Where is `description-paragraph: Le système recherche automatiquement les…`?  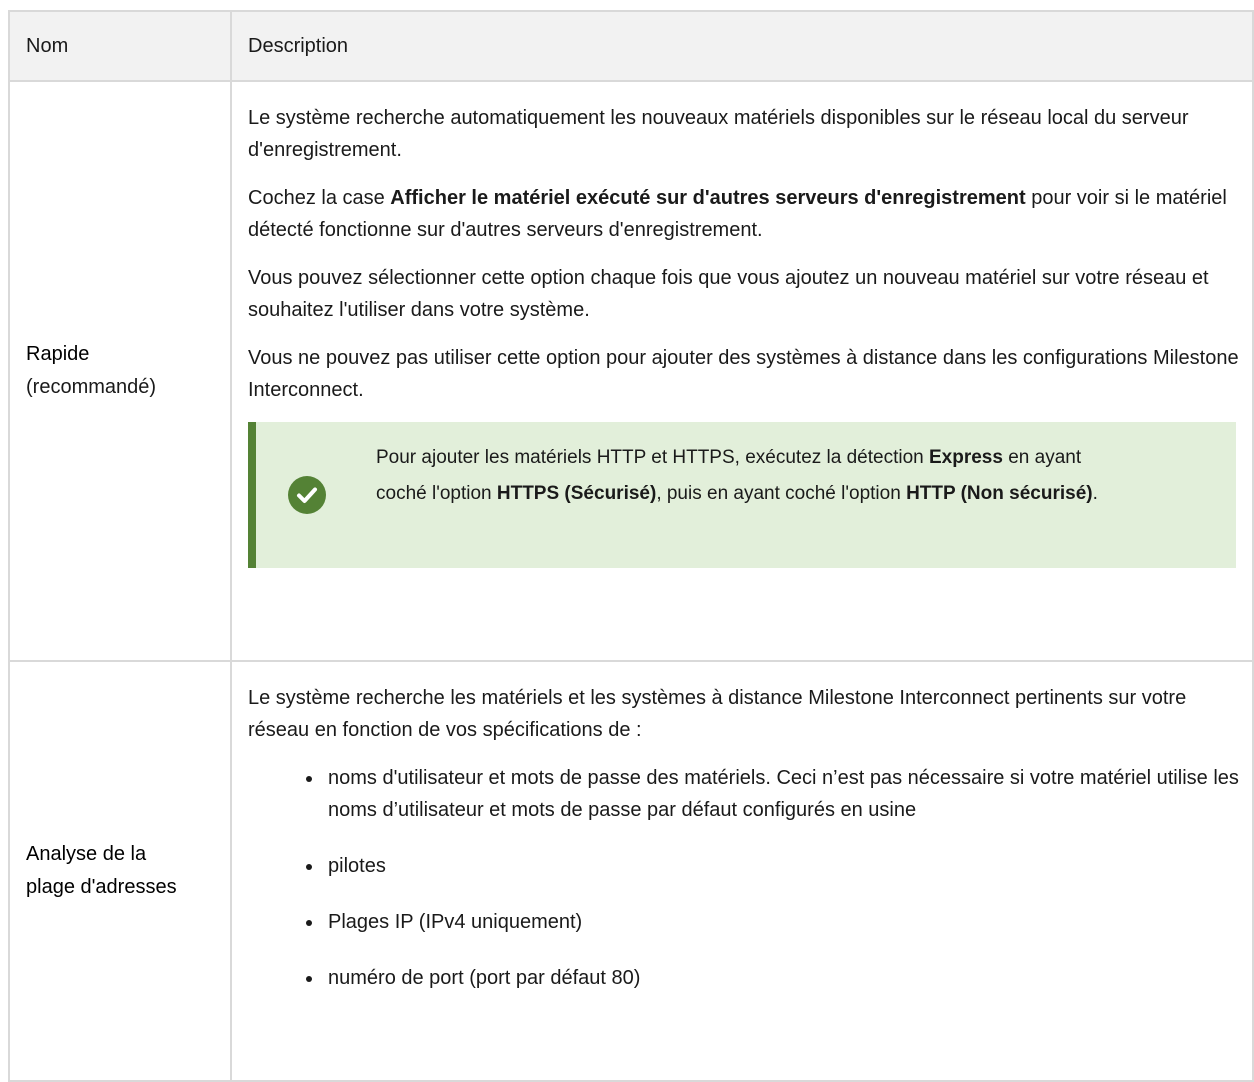 description-paragraph: Le système recherche automatiquement les… is located at coordinates (718, 134).